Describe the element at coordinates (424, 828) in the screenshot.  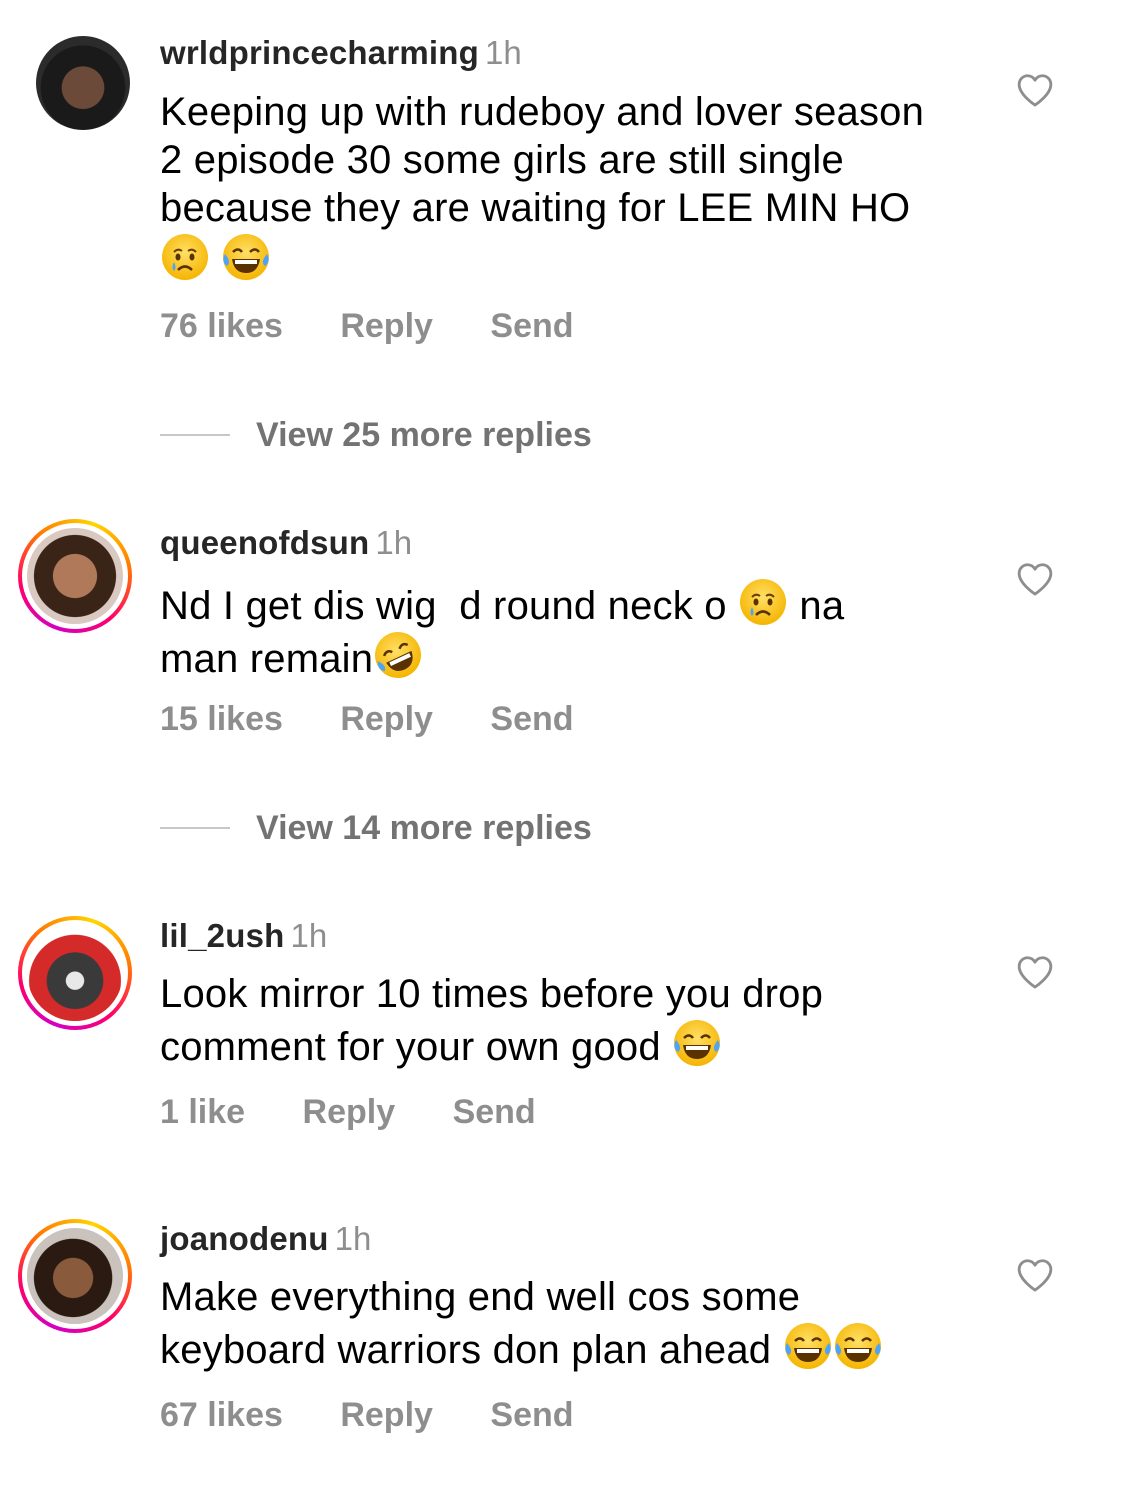
I see `view-more-replies-label: View 14 more replies` at that location.